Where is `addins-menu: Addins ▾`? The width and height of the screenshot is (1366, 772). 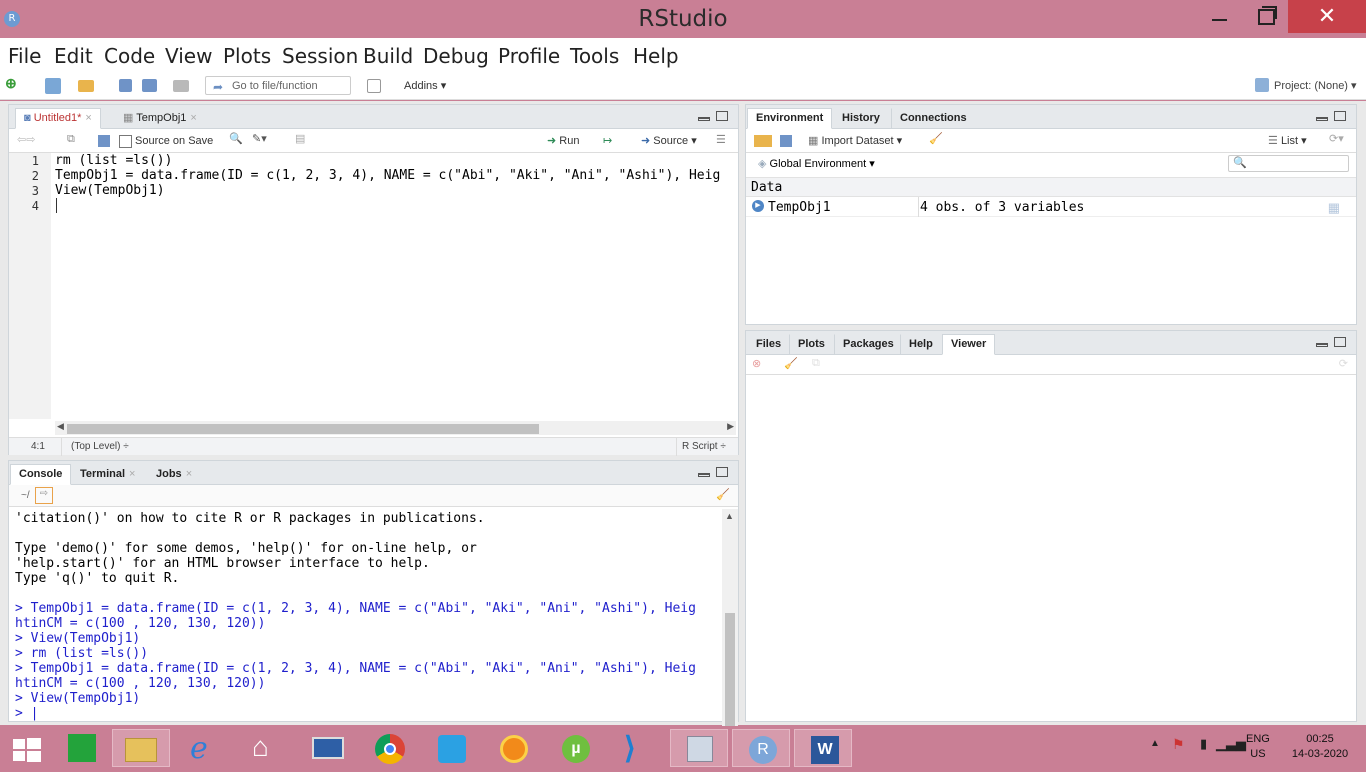
addins-menu: Addins ▾ is located at coordinates (425, 85).